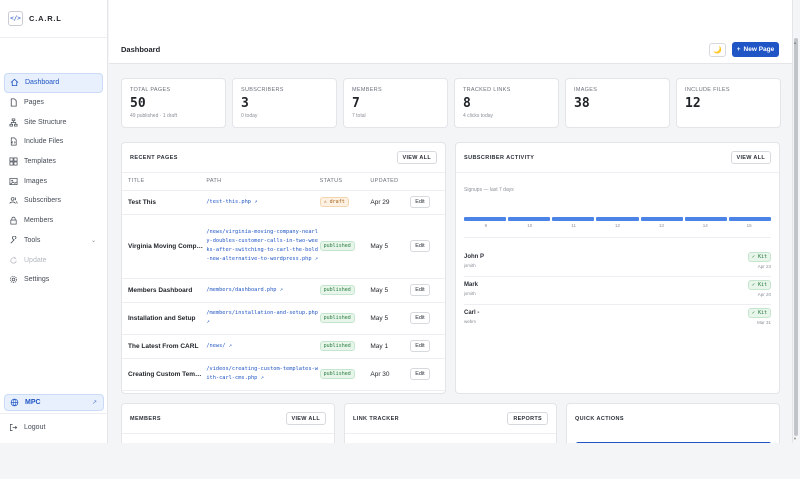 This screenshot has width=800, height=479. What do you see at coordinates (150, 90) in the screenshot?
I see `stat-label: TOTAL PAGES` at bounding box center [150, 90].